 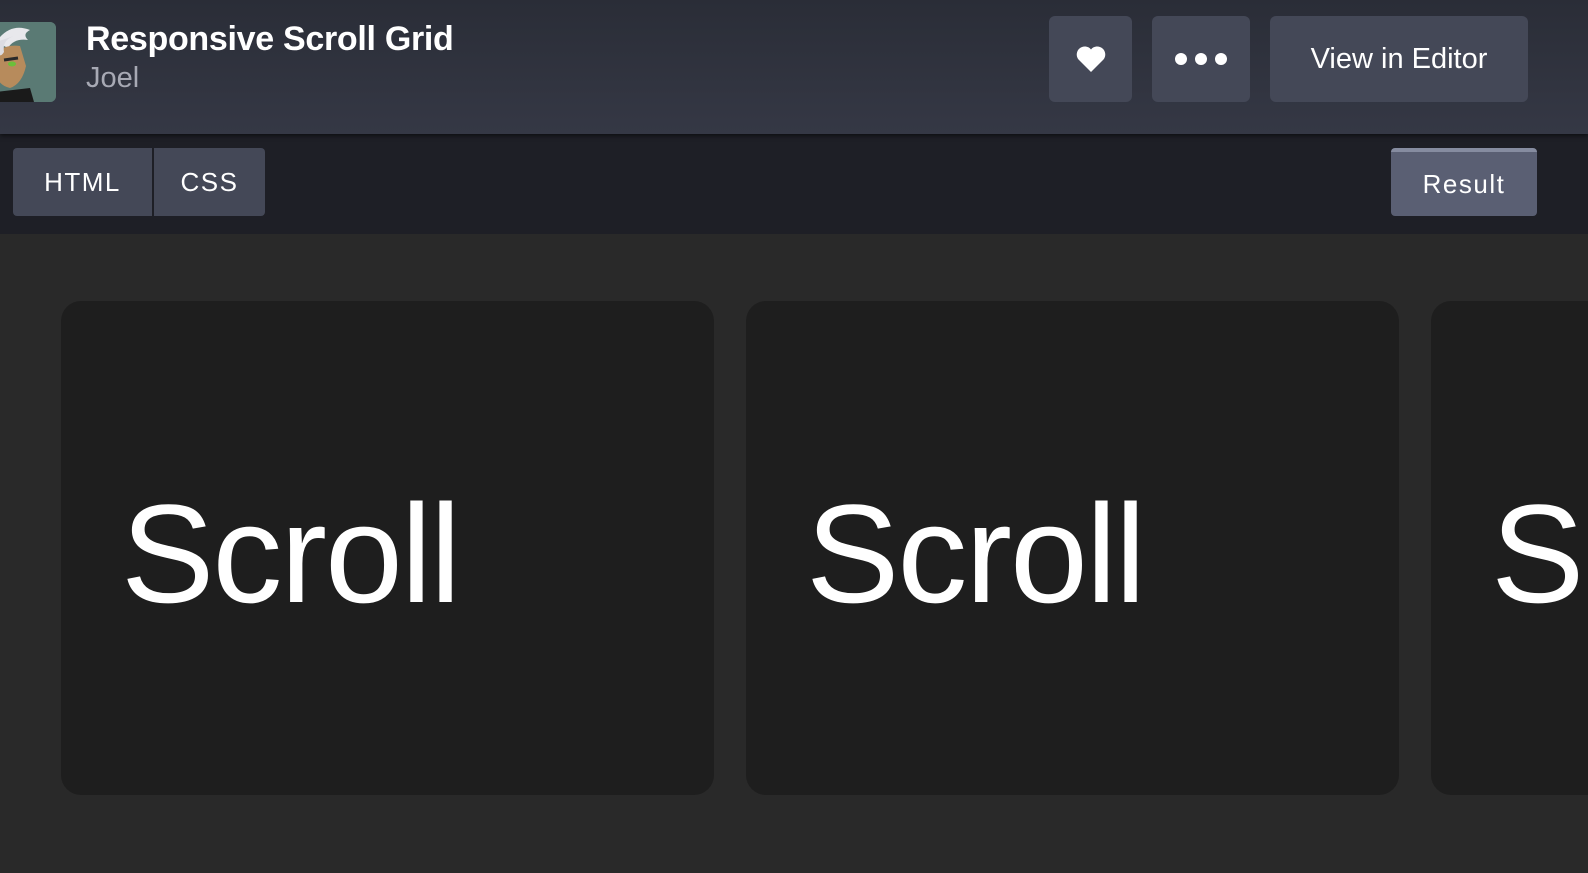 I want to click on pen-title: Responsive Scroll Grid, so click(x=270, y=39).